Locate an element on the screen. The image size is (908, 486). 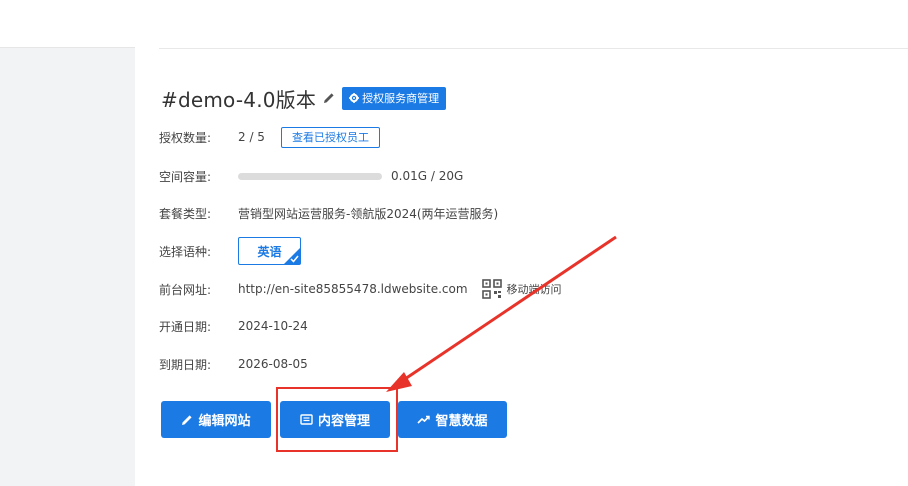
auth-provider-manage-button: 授权服务商管理 is located at coordinates (394, 98).